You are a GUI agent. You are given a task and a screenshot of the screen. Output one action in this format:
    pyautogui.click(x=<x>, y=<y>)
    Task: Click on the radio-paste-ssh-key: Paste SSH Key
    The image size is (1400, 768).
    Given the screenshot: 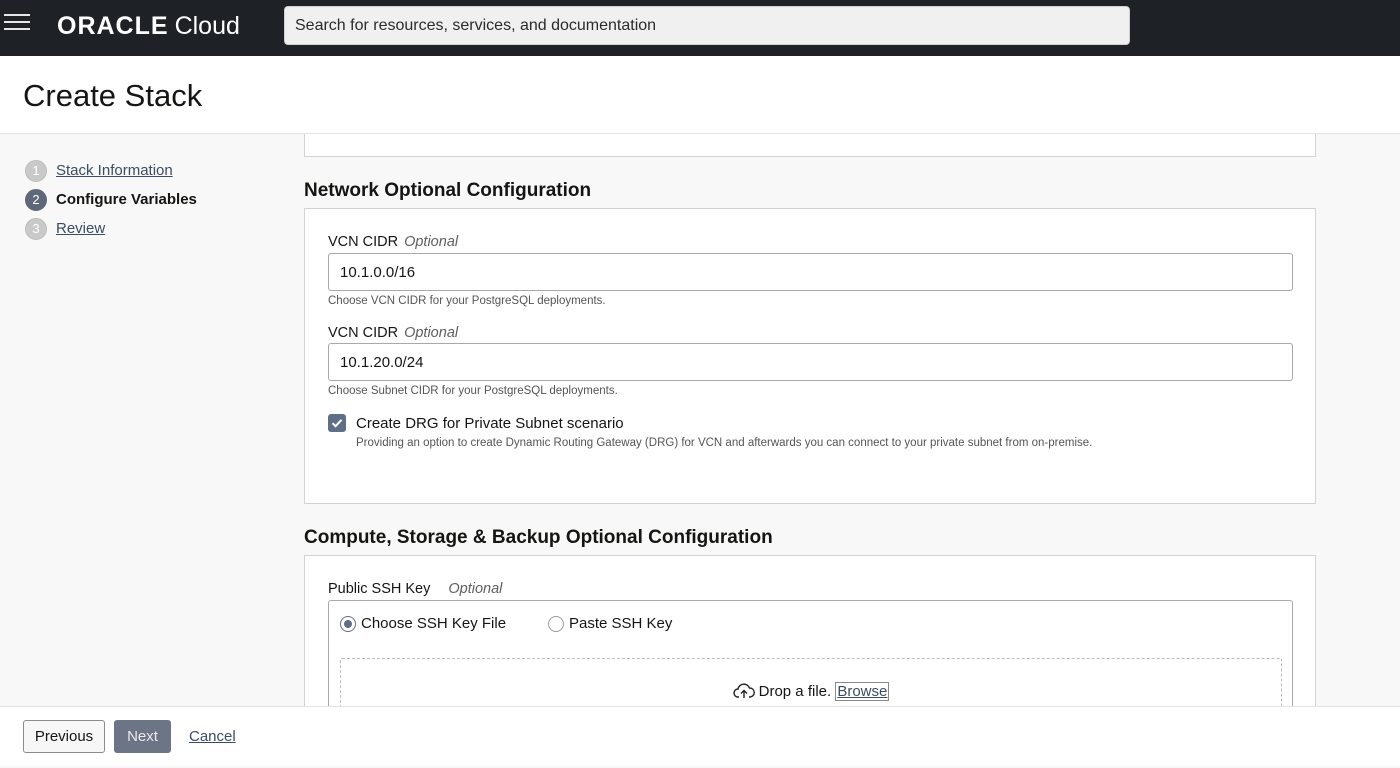 What is the action you would take?
    pyautogui.click(x=610, y=623)
    